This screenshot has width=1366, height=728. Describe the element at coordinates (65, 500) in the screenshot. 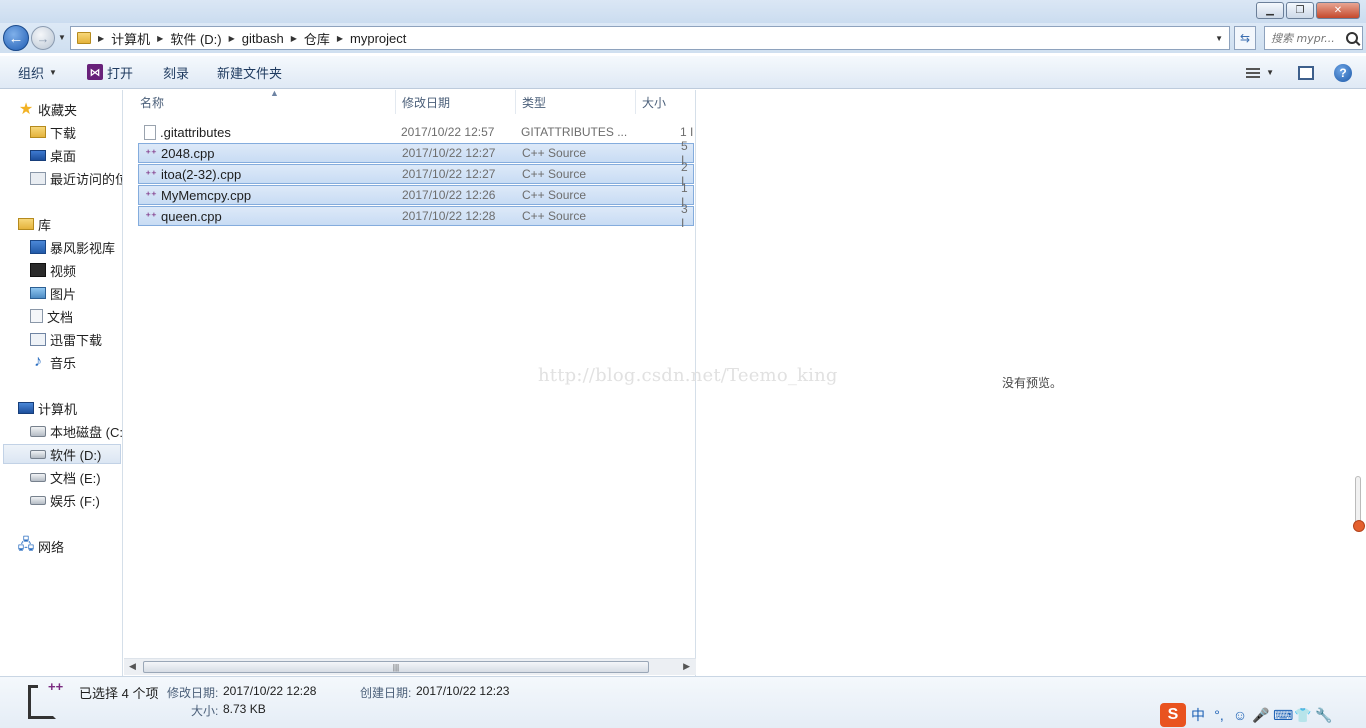

I see `nav-item-drive-f: 娱乐 (F:)` at that location.